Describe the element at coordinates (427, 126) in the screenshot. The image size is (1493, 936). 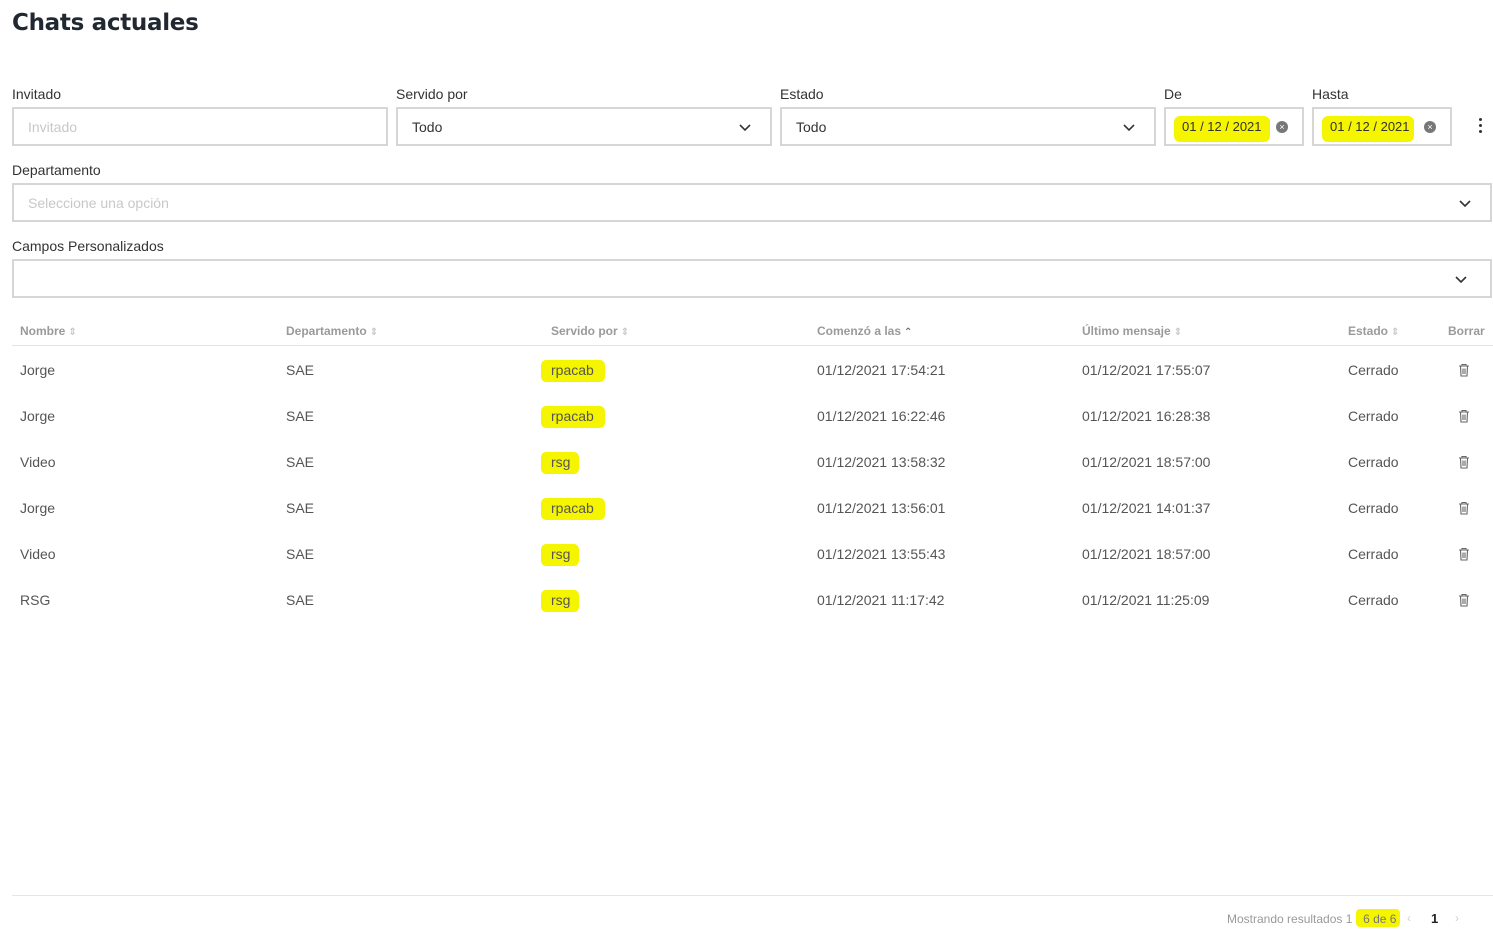
I see `servido-por-value: Todo` at that location.